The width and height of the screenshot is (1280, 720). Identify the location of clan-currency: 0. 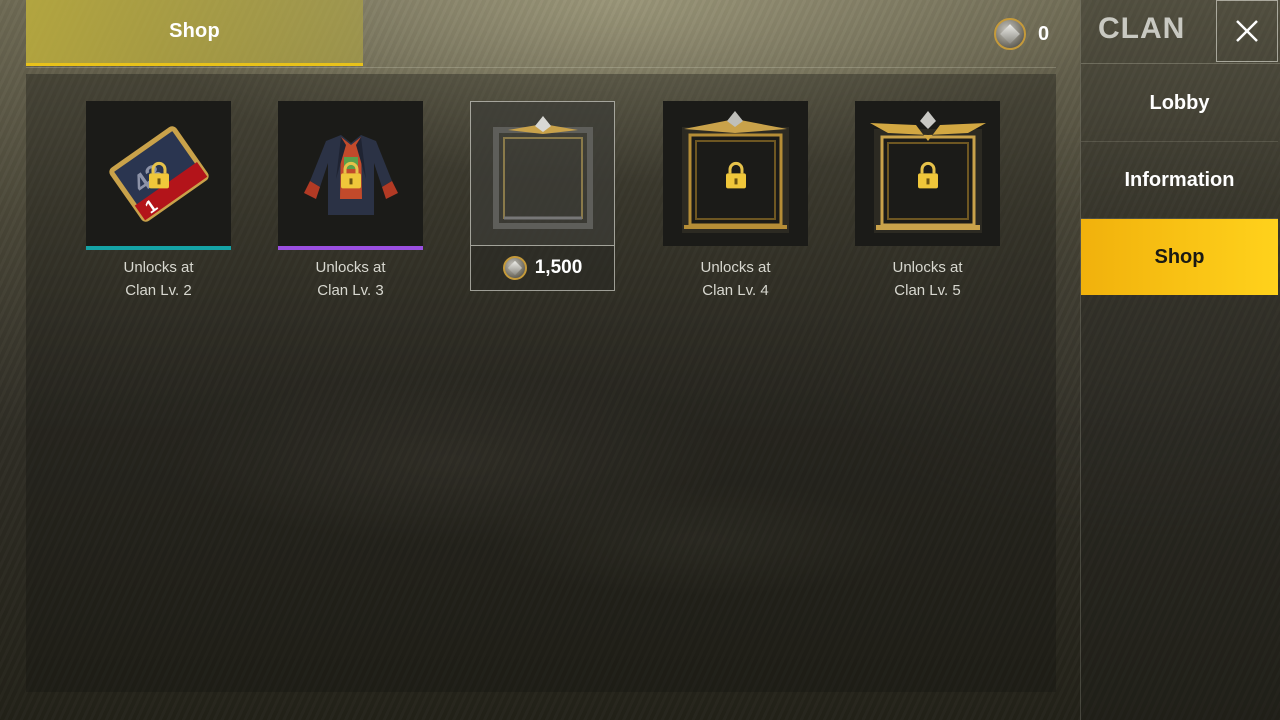
(1025, 34).